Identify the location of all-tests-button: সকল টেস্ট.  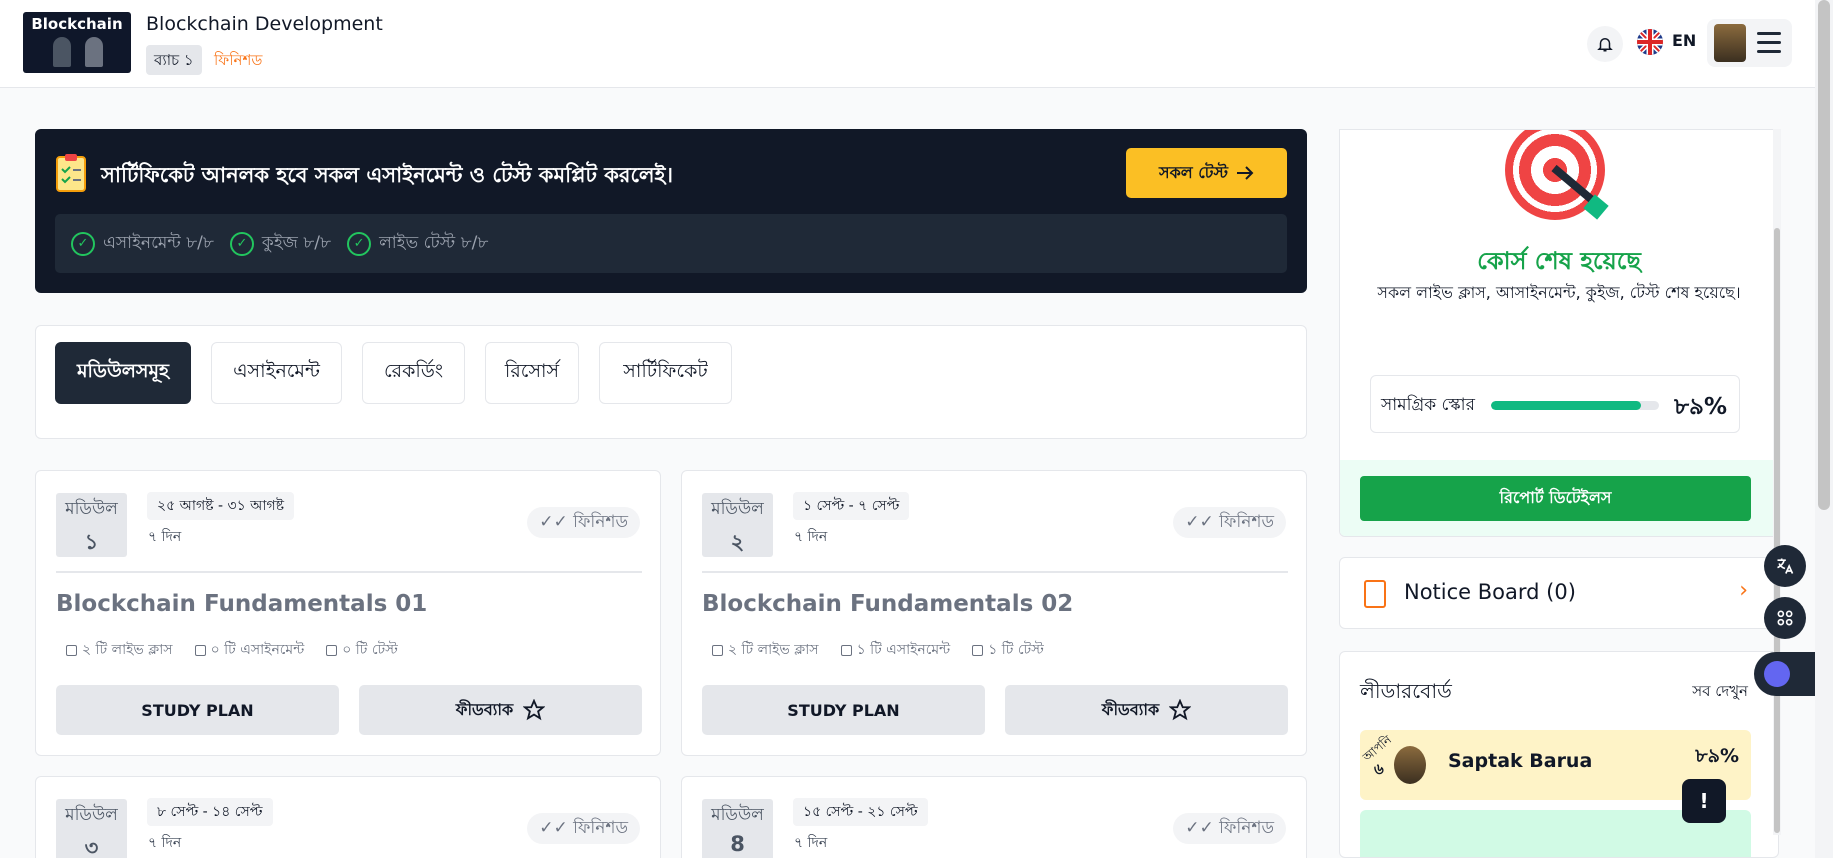
(1206, 173).